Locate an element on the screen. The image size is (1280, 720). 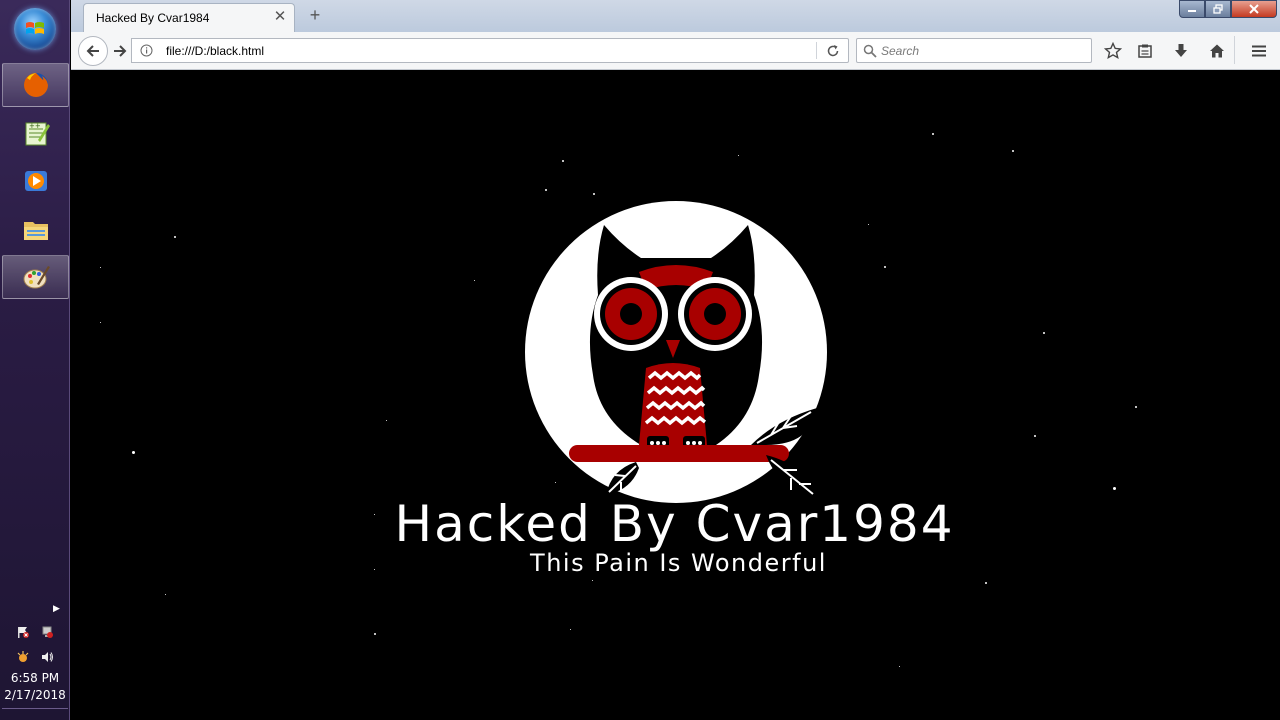
show-desktop-button is located at coordinates (35, 713).